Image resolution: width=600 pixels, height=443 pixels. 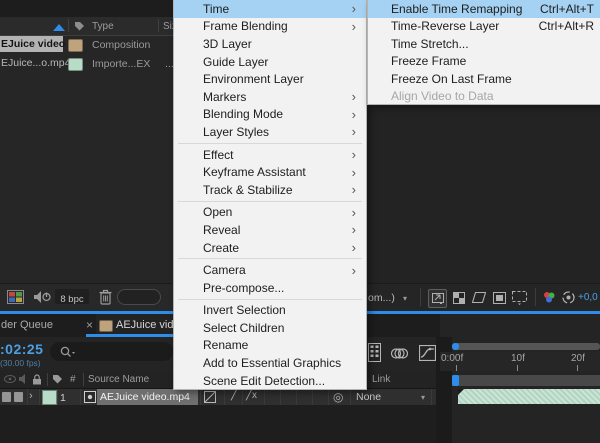 What do you see at coordinates (520, 361) in the screenshot?
I see `time-ruler: 0:00f 10f 20f` at bounding box center [520, 361].